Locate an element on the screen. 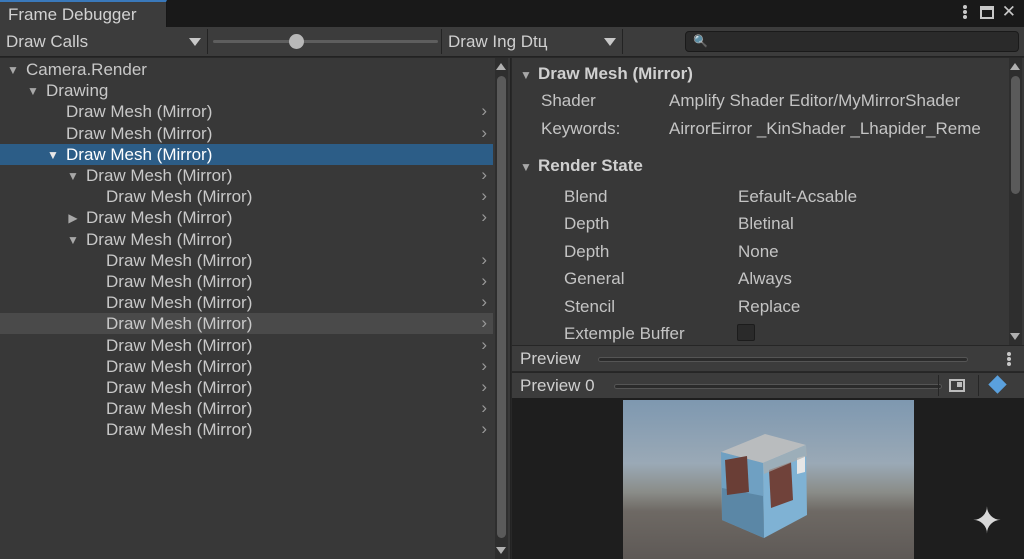 This screenshot has height=559, width=1024. render-state-key: Stencil is located at coordinates (590, 306).